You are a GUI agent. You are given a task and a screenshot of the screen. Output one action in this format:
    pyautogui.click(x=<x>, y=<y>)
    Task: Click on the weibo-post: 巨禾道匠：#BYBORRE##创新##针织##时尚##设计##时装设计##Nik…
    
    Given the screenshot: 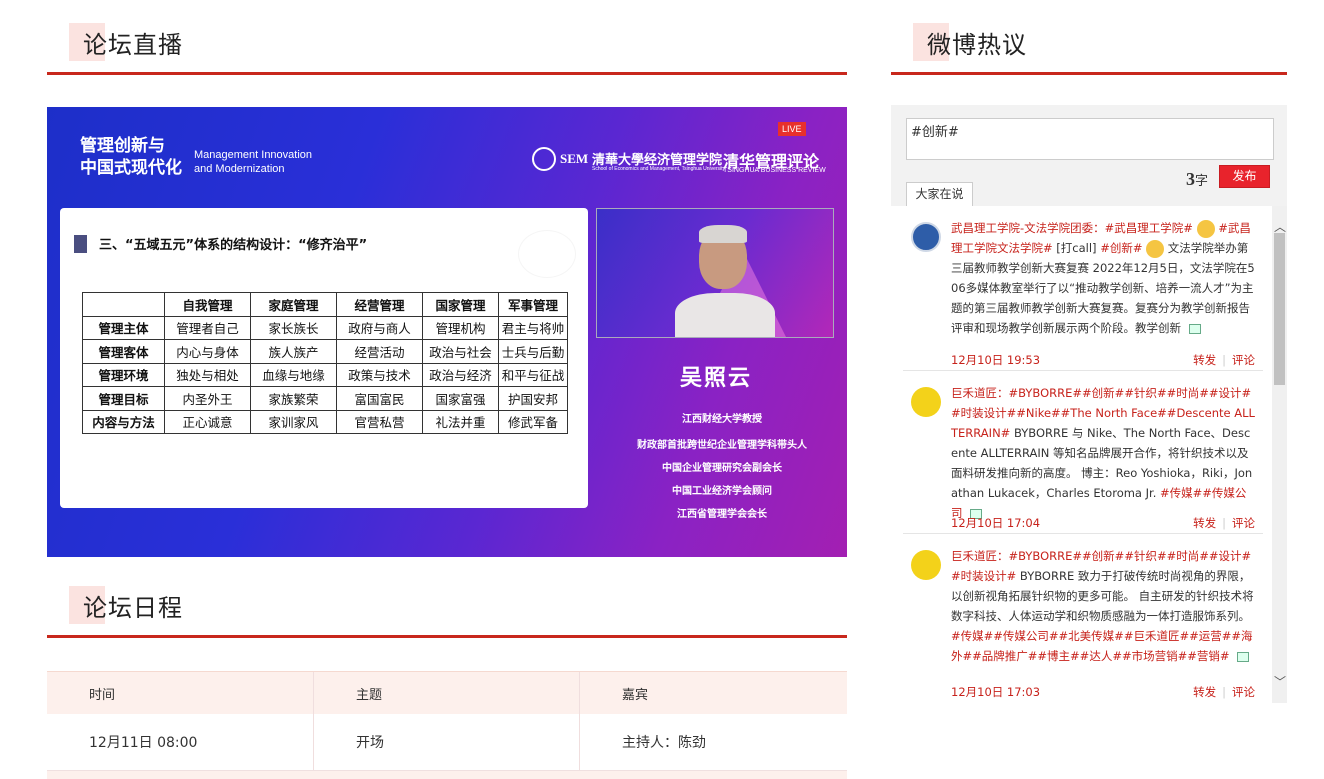 What is the action you would take?
    pyautogui.click(x=1083, y=452)
    